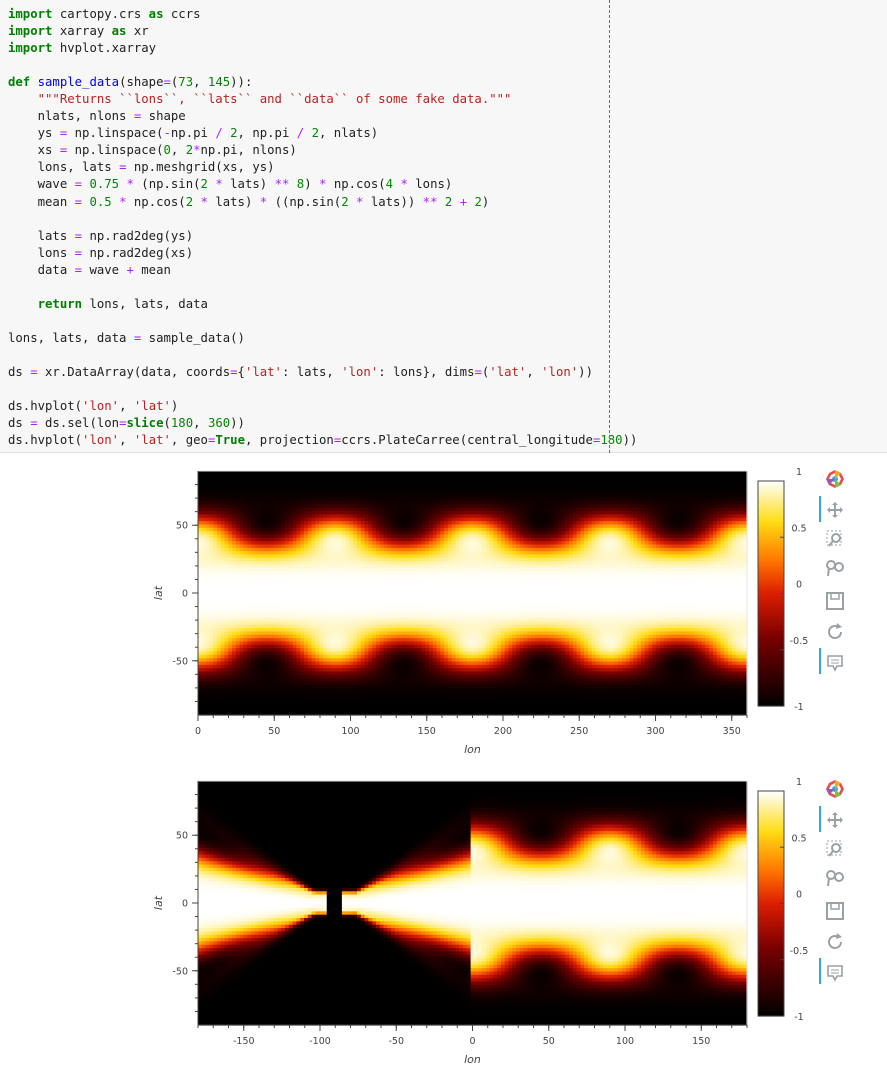 Image resolution: width=887 pixels, height=1073 pixels. What do you see at coordinates (185, 82) in the screenshot?
I see `code-token: 73` at bounding box center [185, 82].